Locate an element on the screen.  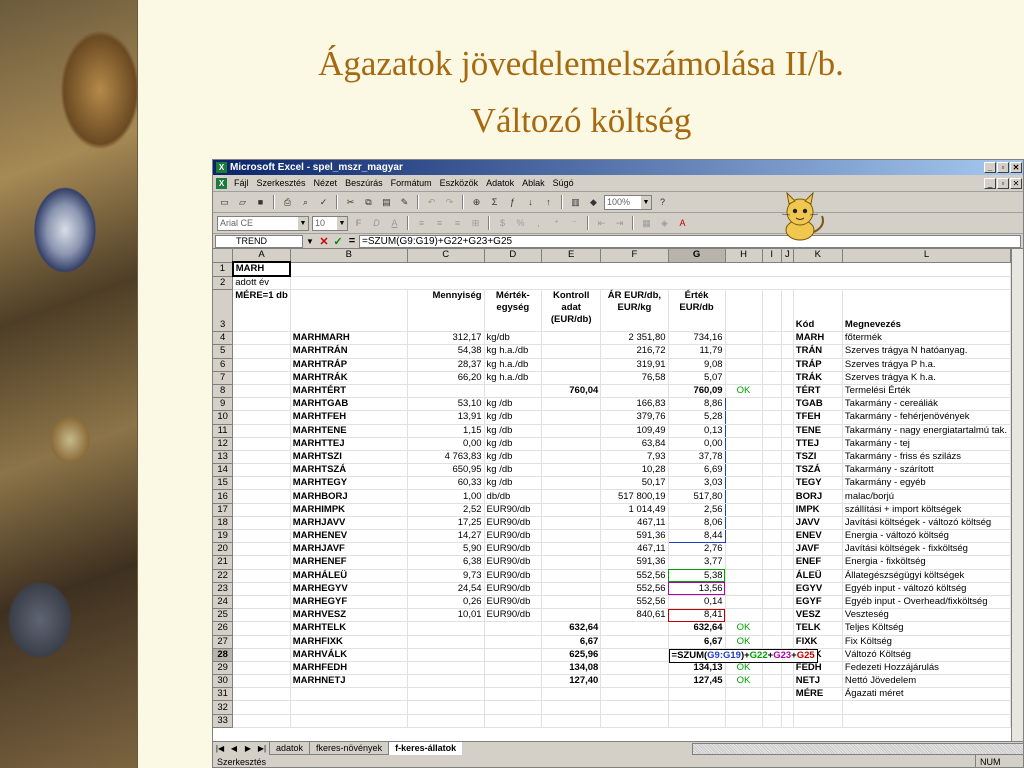
cell-ar is located at coordinates (634, 655).